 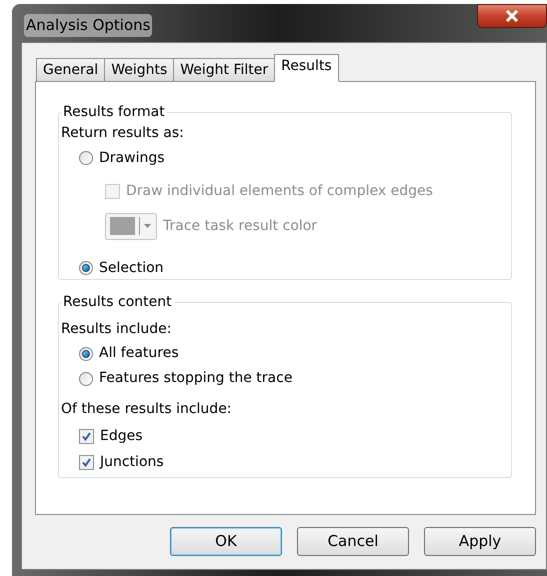 What do you see at coordinates (71, 70) in the screenshot?
I see `tab: General` at bounding box center [71, 70].